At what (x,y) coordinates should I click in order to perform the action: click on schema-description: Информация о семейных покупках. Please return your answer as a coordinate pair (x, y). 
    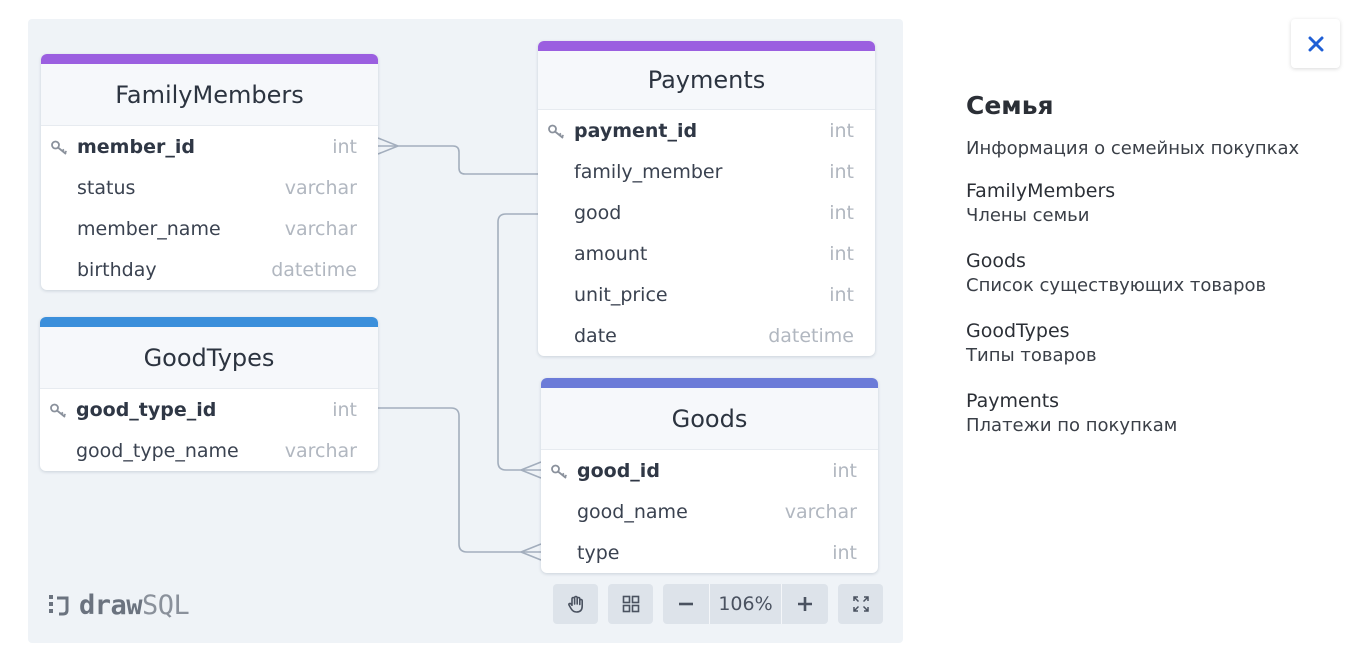
    Looking at the image, I should click on (1133, 148).